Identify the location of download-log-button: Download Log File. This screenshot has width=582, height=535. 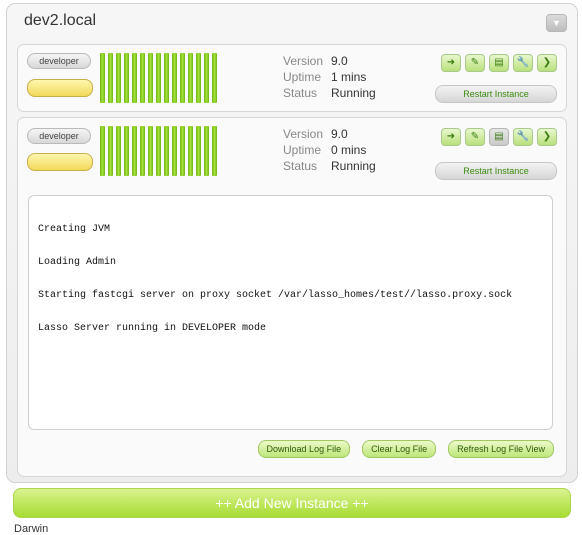
(304, 449).